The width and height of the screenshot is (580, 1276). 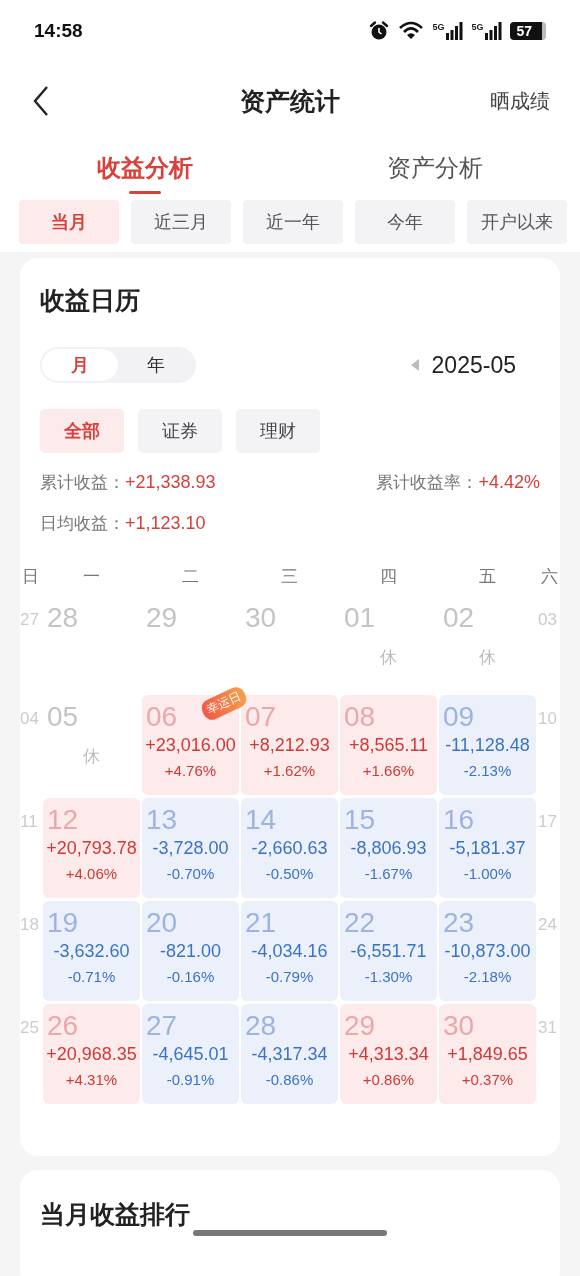 What do you see at coordinates (458, 923) in the screenshot?
I see `day-number: 23` at bounding box center [458, 923].